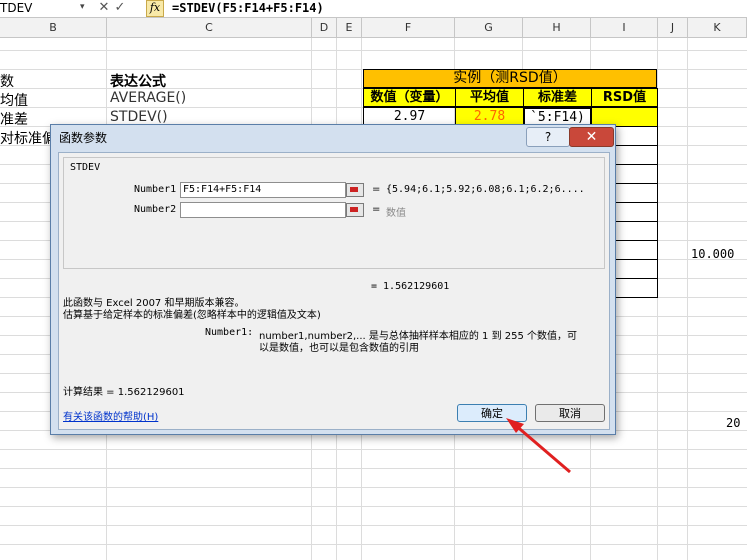  Describe the element at coordinates (373, 9) in the screenshot. I see `formula-bar: TDEV ▾ ✕ ✓ fx =STDEV(F5:F14+F5:F14)` at that location.